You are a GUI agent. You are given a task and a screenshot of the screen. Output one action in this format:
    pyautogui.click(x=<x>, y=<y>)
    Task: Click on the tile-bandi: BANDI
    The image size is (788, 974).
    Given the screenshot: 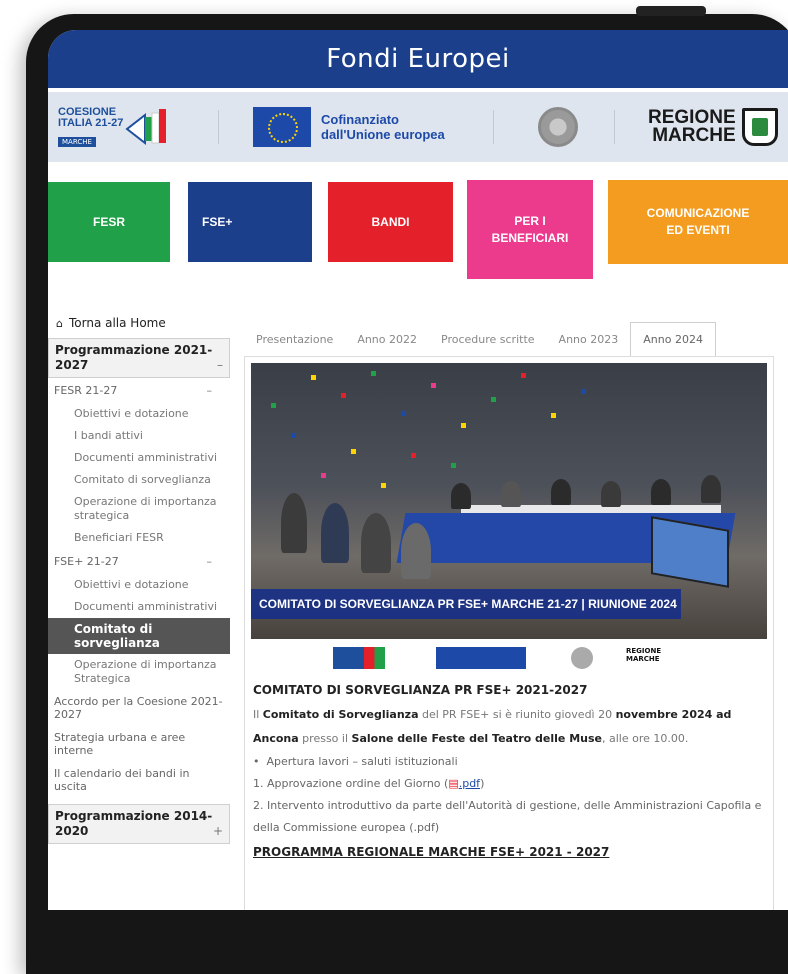 What is the action you would take?
    pyautogui.click(x=390, y=222)
    